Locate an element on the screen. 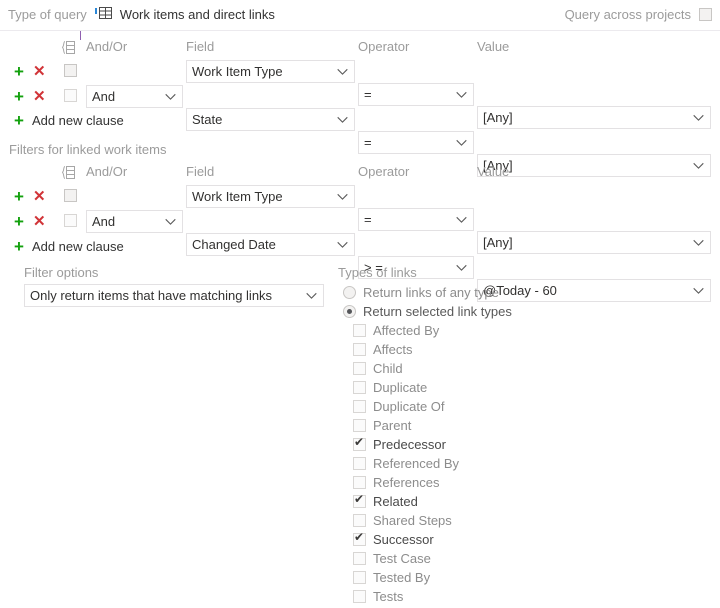 This screenshot has height=608, width=720. list-item: Duplicate Of is located at coordinates (495, 406).